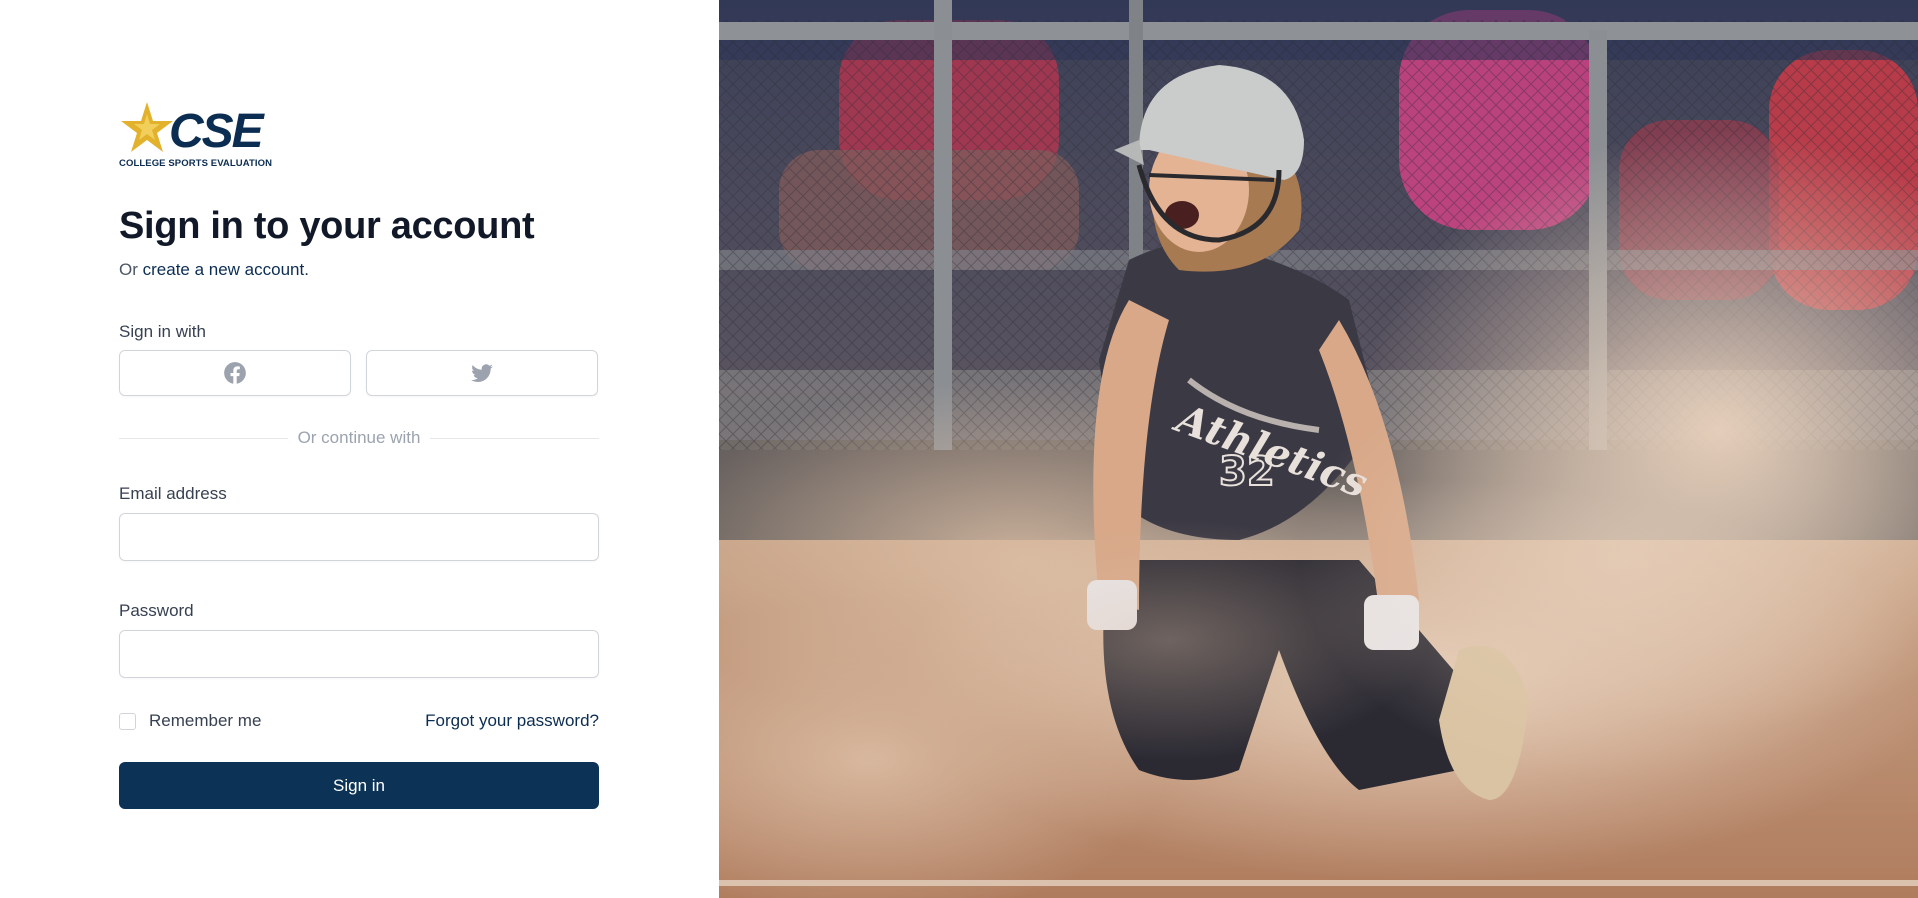  What do you see at coordinates (203, 438) in the screenshot?
I see `divider-line-left` at bounding box center [203, 438].